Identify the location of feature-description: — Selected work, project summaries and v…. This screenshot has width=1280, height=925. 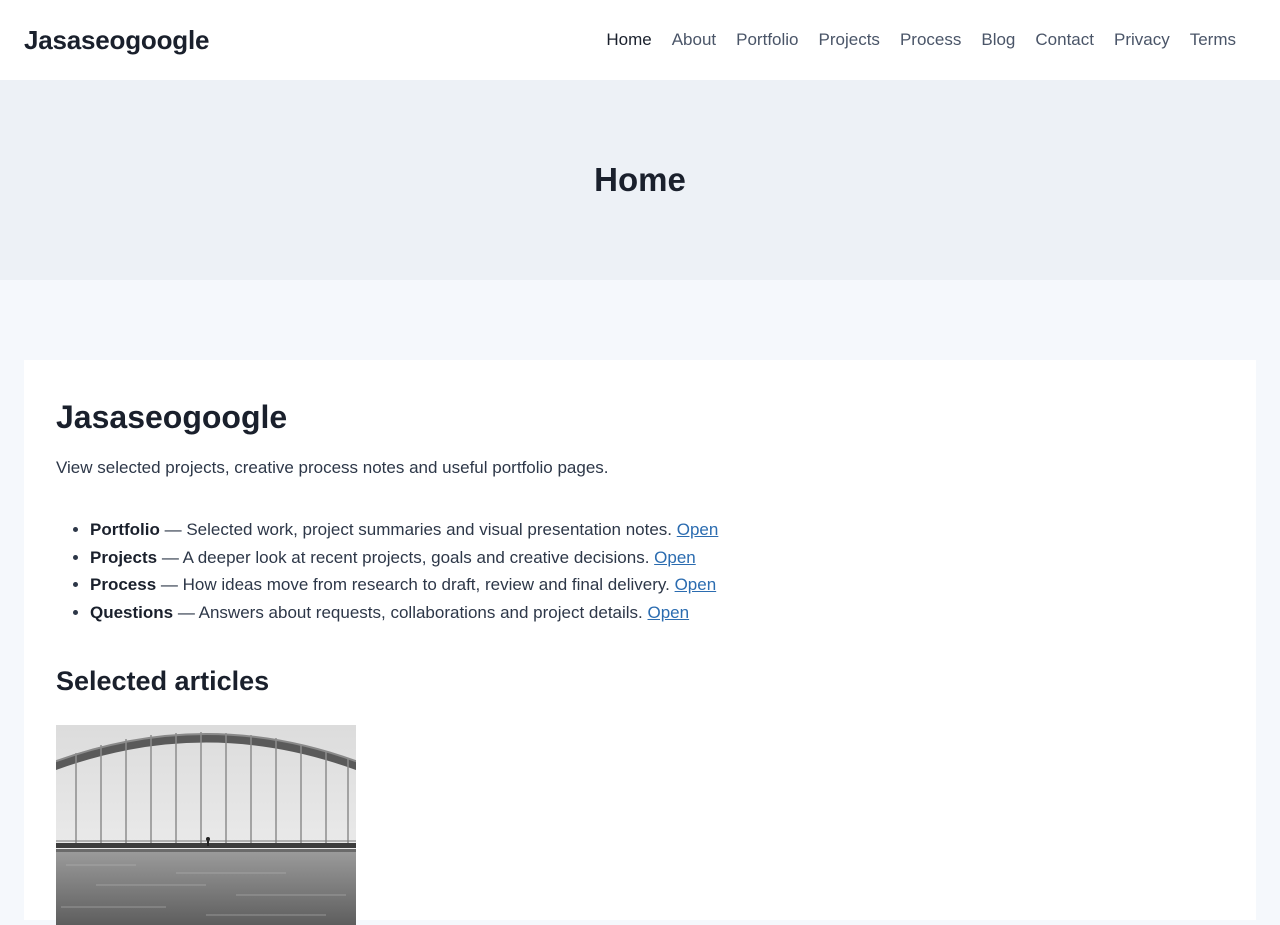
(418, 530).